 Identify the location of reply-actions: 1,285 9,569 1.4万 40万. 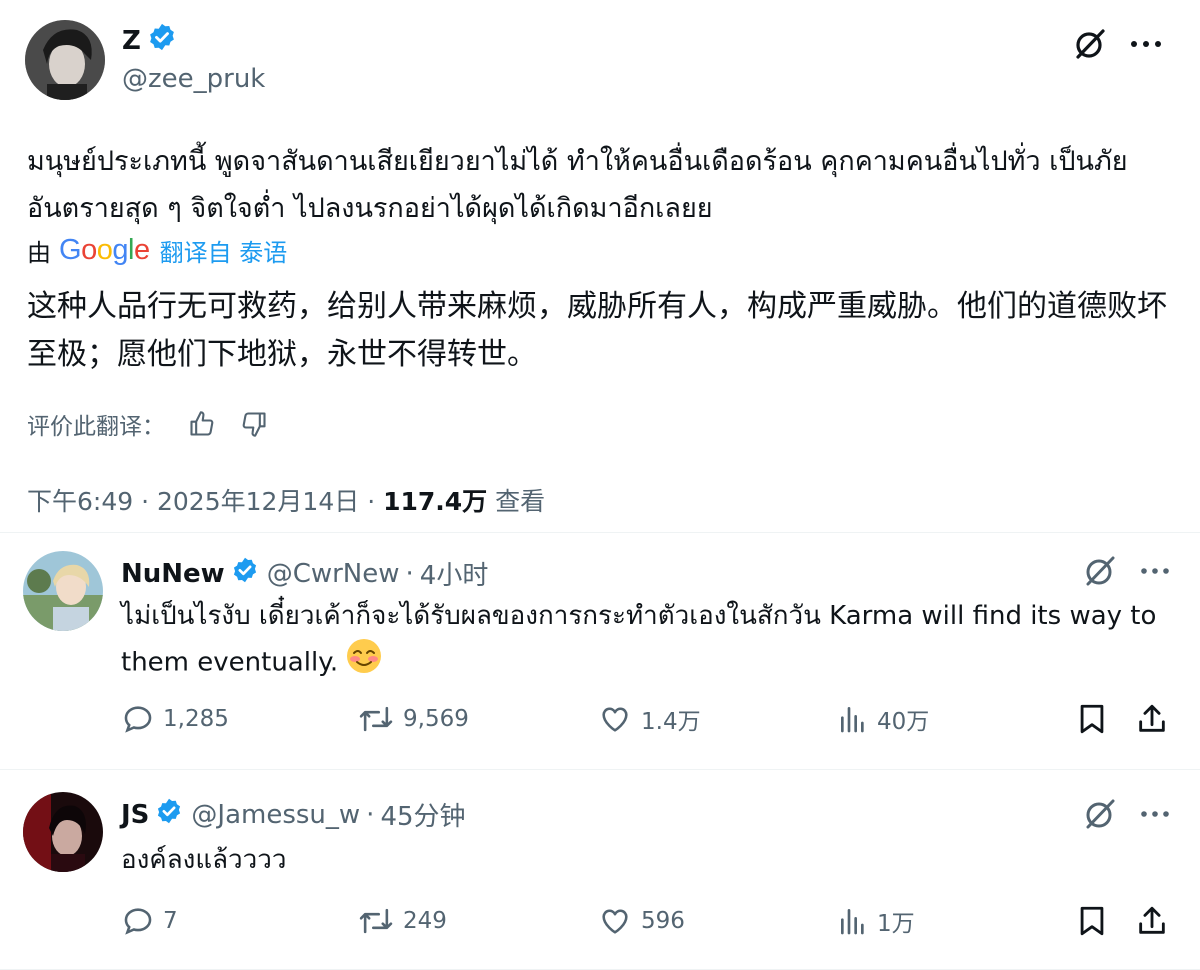
(651, 722).